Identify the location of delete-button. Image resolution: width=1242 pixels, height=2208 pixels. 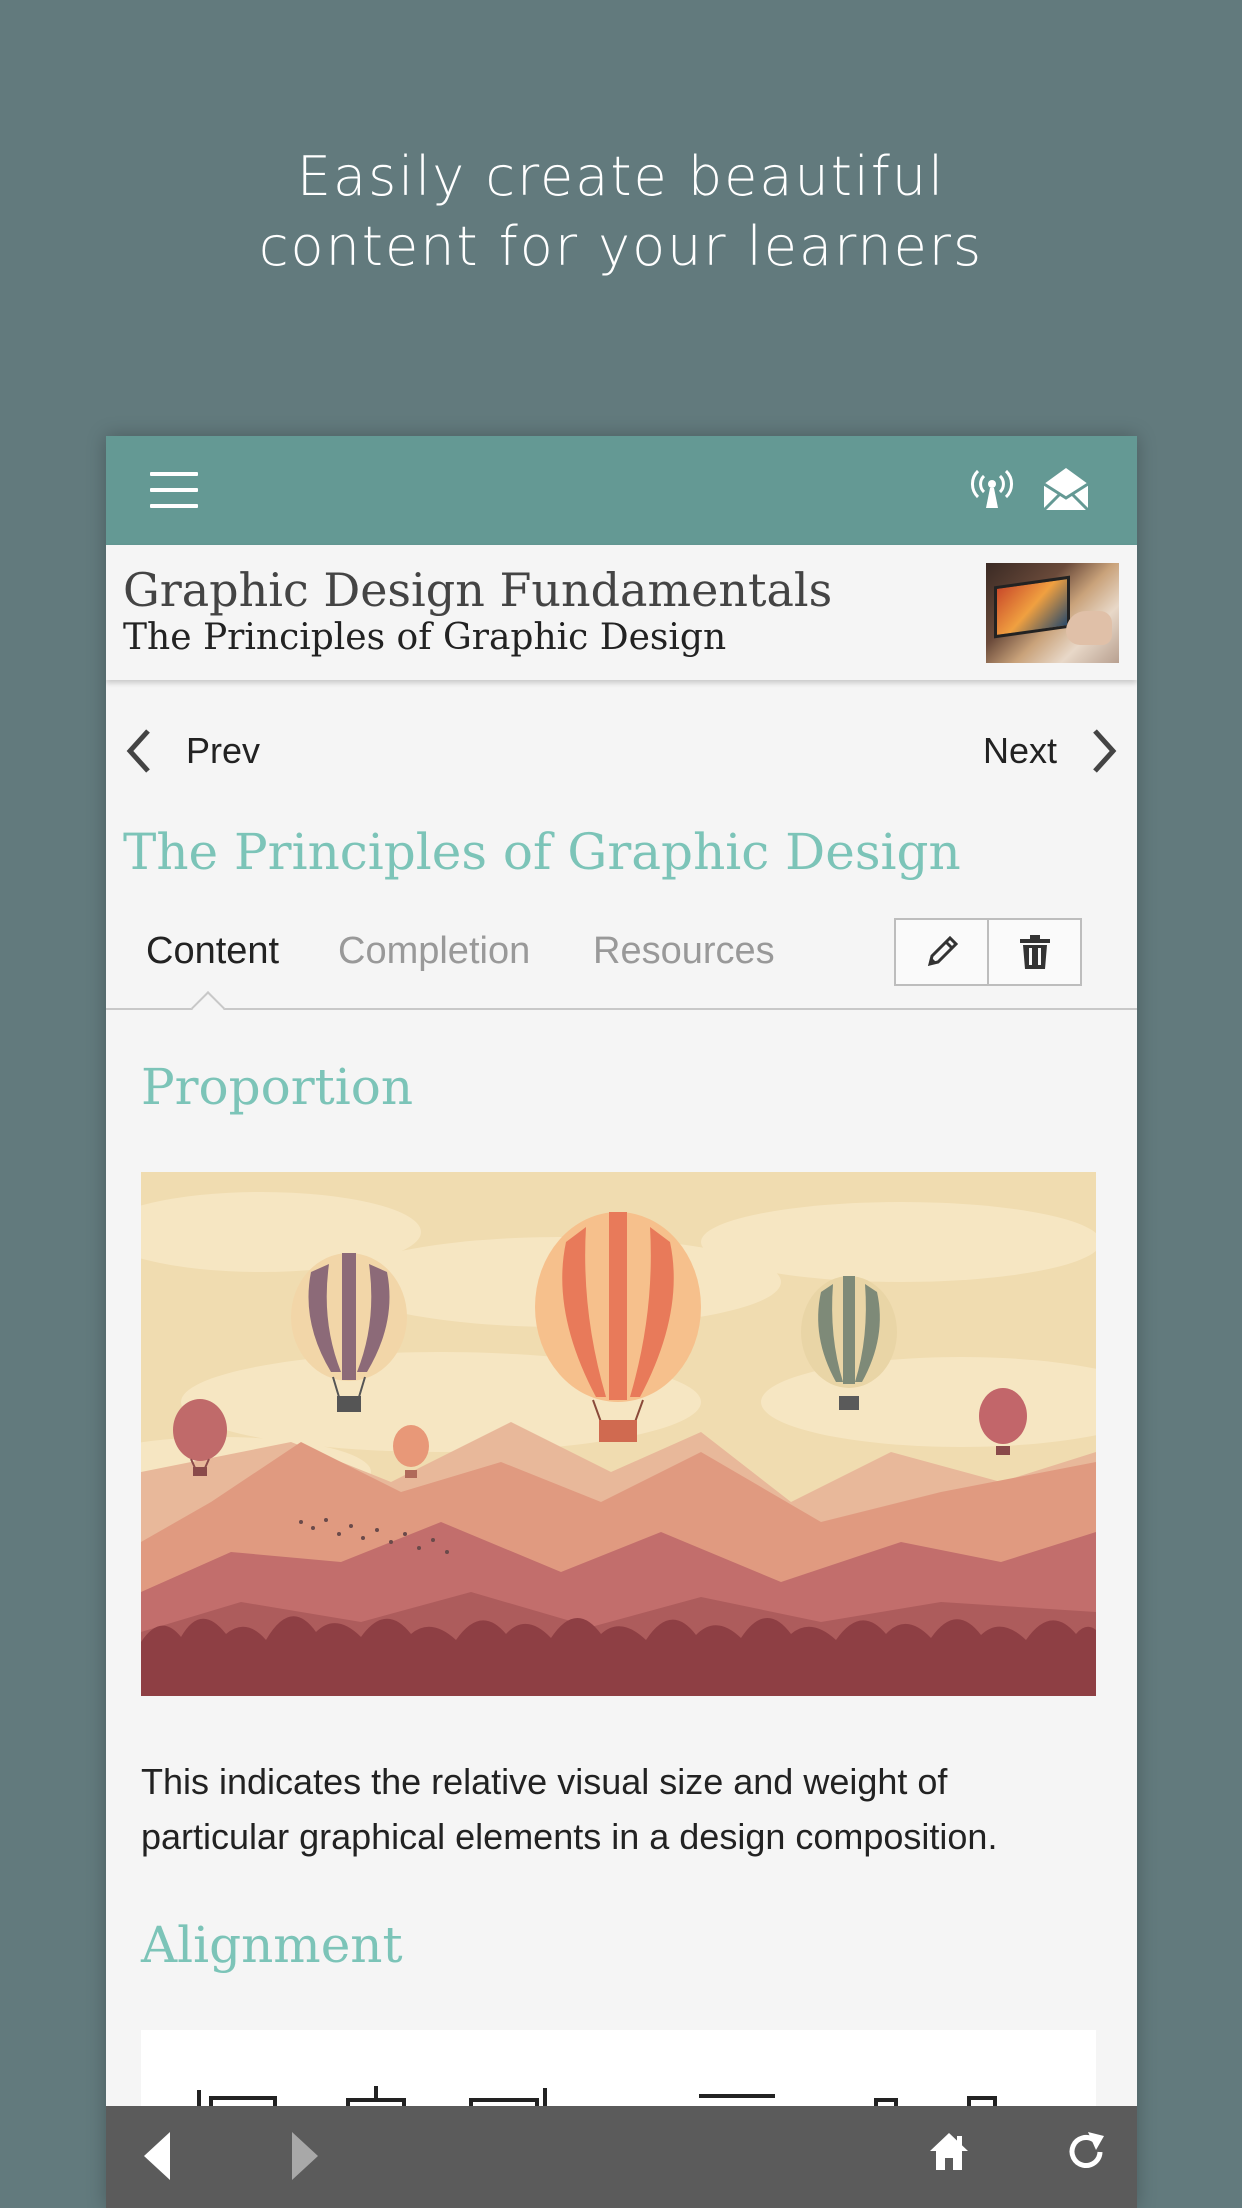
(1033, 952).